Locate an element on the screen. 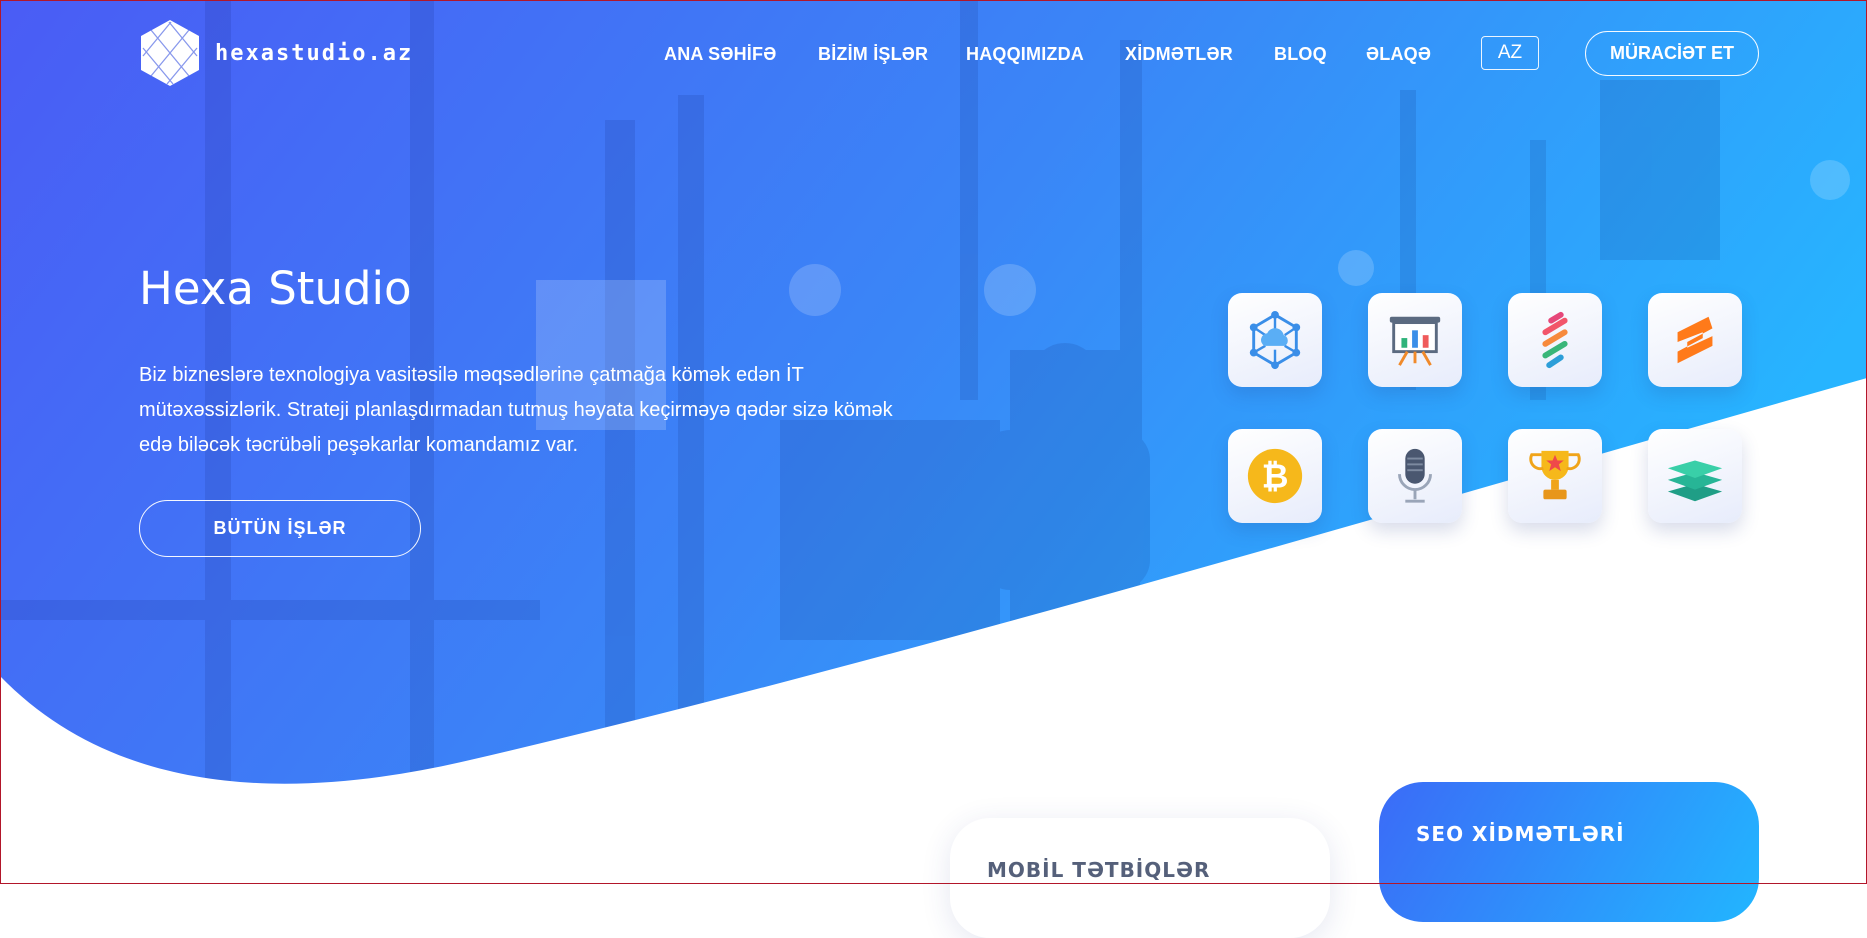 Image resolution: width=1867 pixels, height=938 pixels. logo-text: hexastudio.az is located at coordinates (314, 53).